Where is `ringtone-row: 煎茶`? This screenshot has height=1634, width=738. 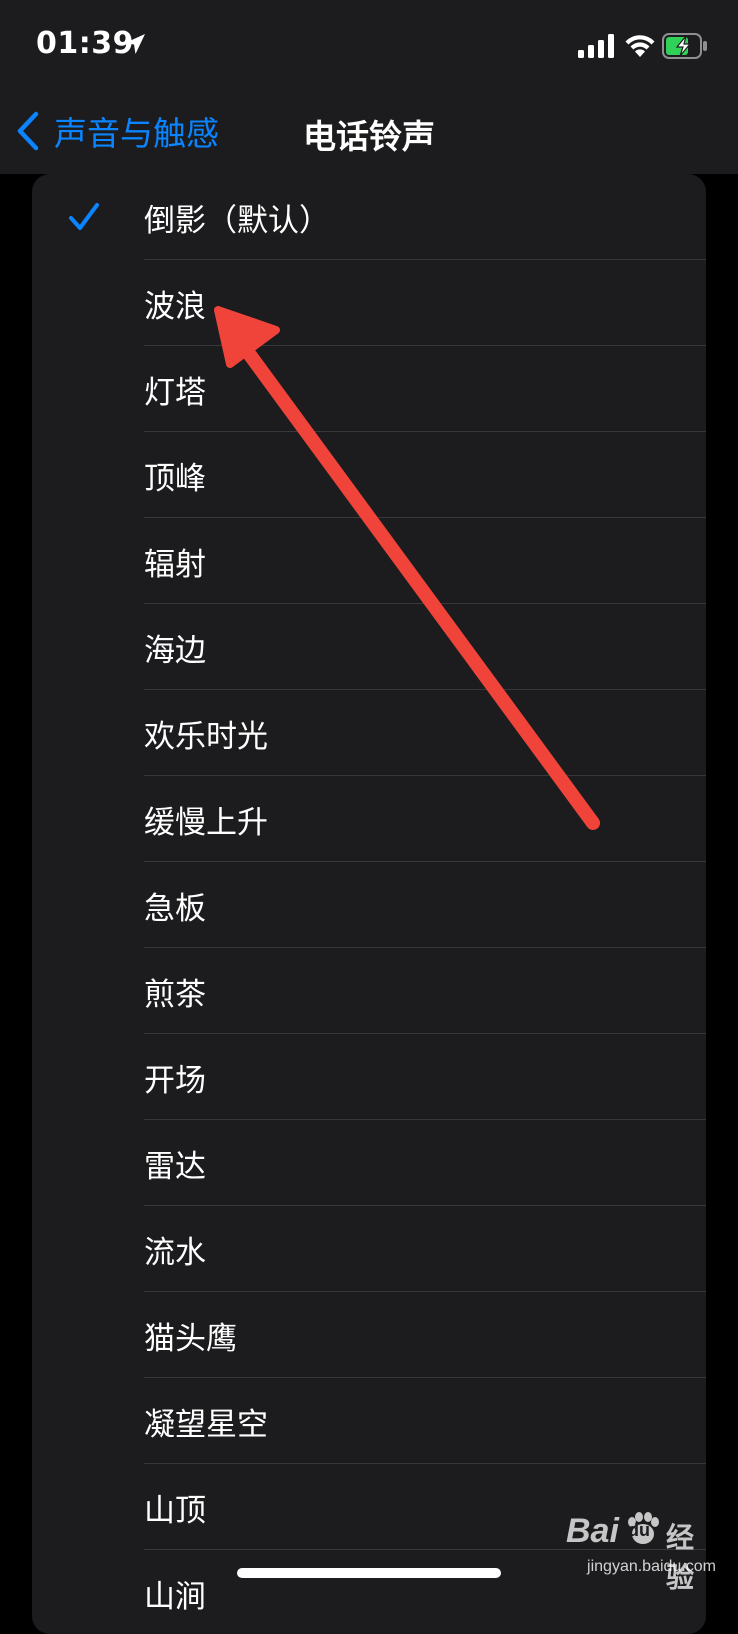
ringtone-row: 煎茶 is located at coordinates (369, 991).